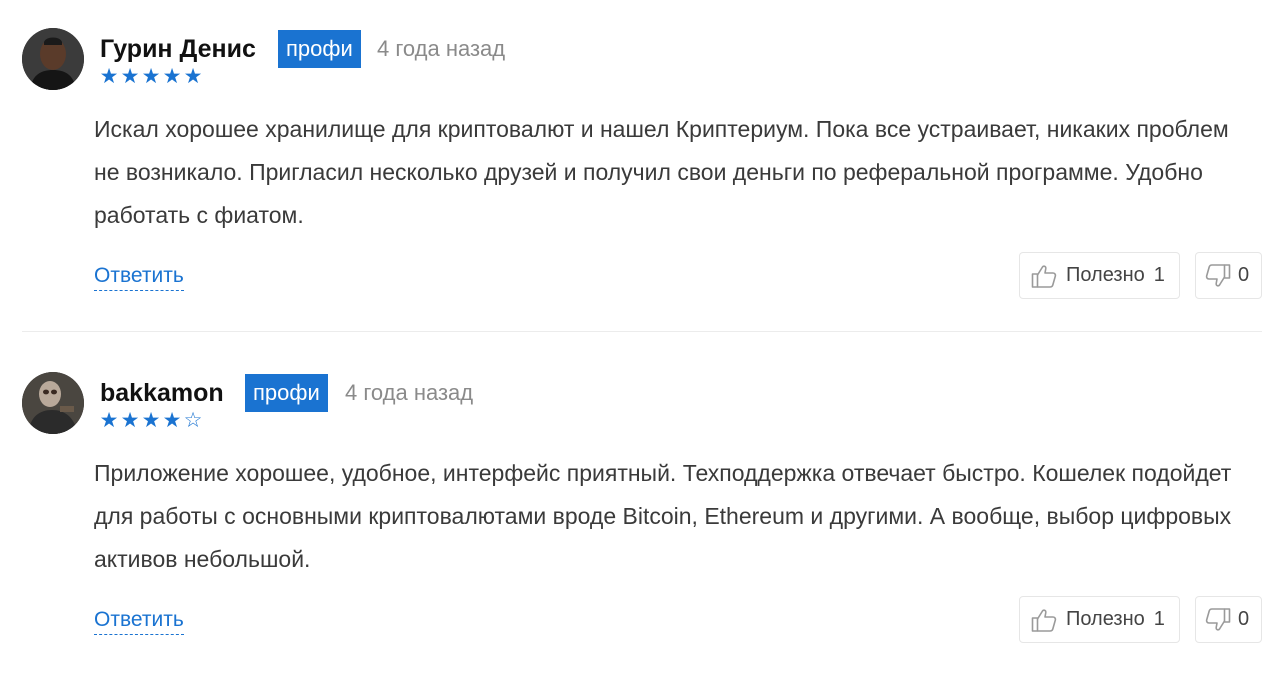  What do you see at coordinates (642, 331) in the screenshot?
I see `divider` at bounding box center [642, 331].